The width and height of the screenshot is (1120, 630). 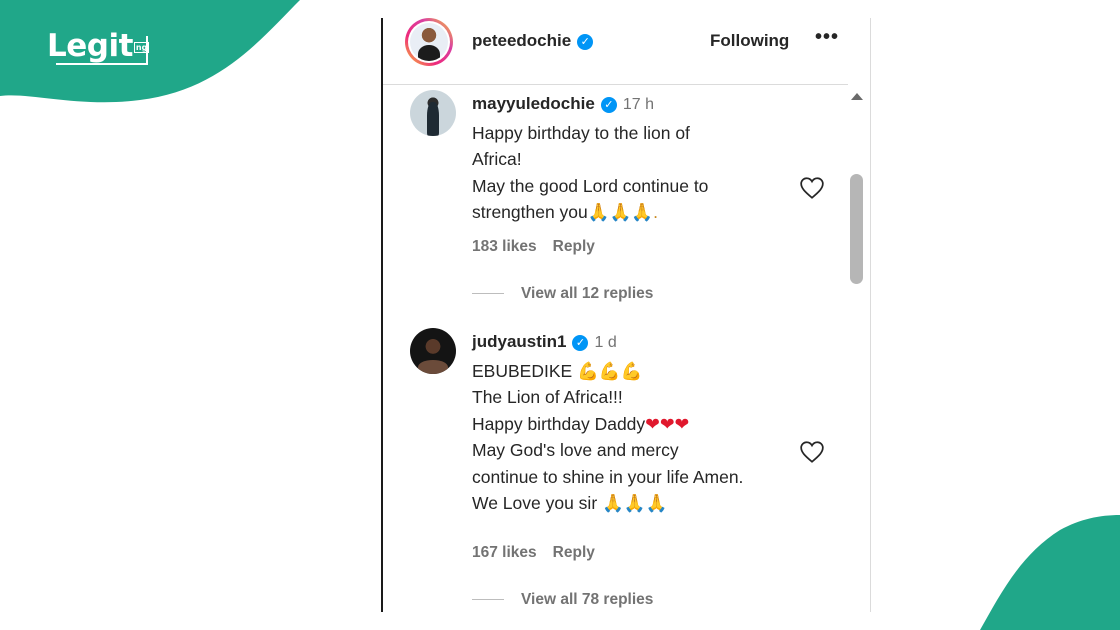 What do you see at coordinates (147, 50) in the screenshot?
I see `logo-frame` at bounding box center [147, 50].